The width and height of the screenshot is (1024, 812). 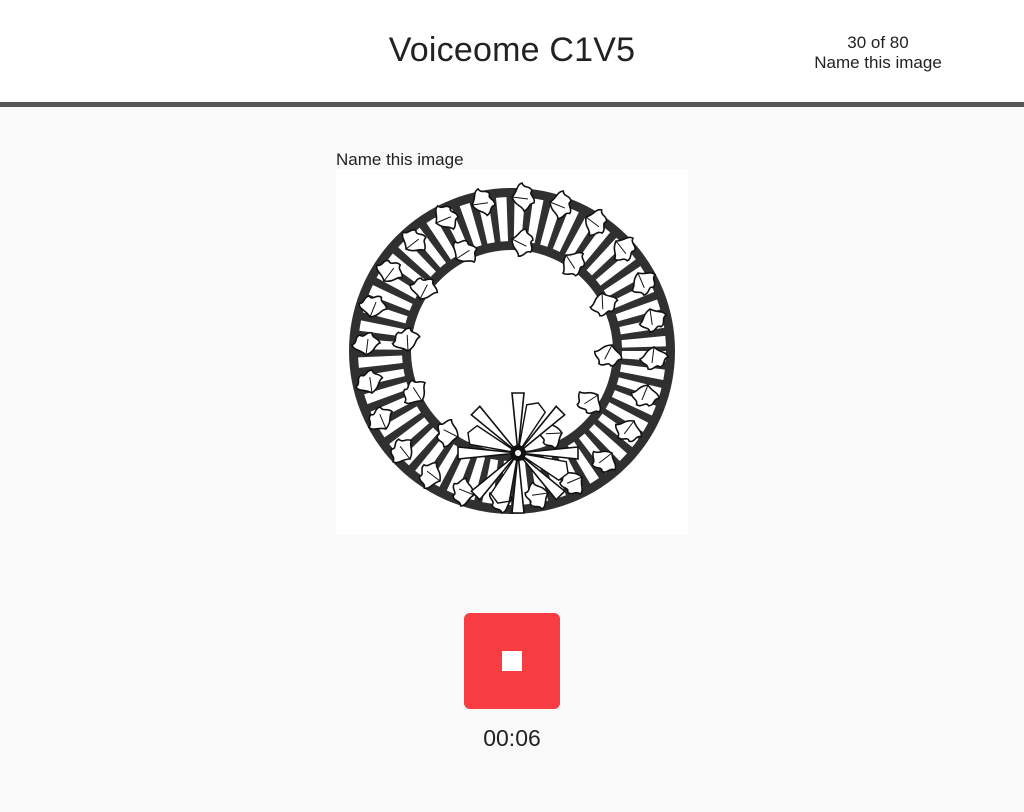 I want to click on prompt-label: Name this image, so click(x=400, y=159).